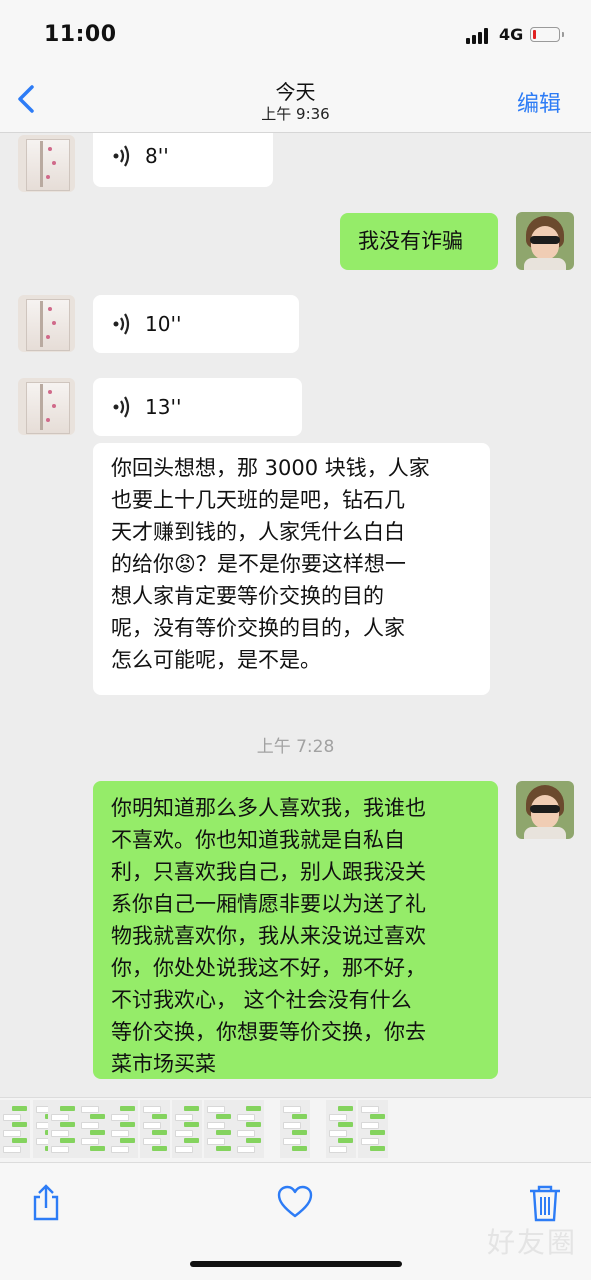 The image size is (591, 1280). What do you see at coordinates (547, 34) in the screenshot?
I see `battery-icon` at bounding box center [547, 34].